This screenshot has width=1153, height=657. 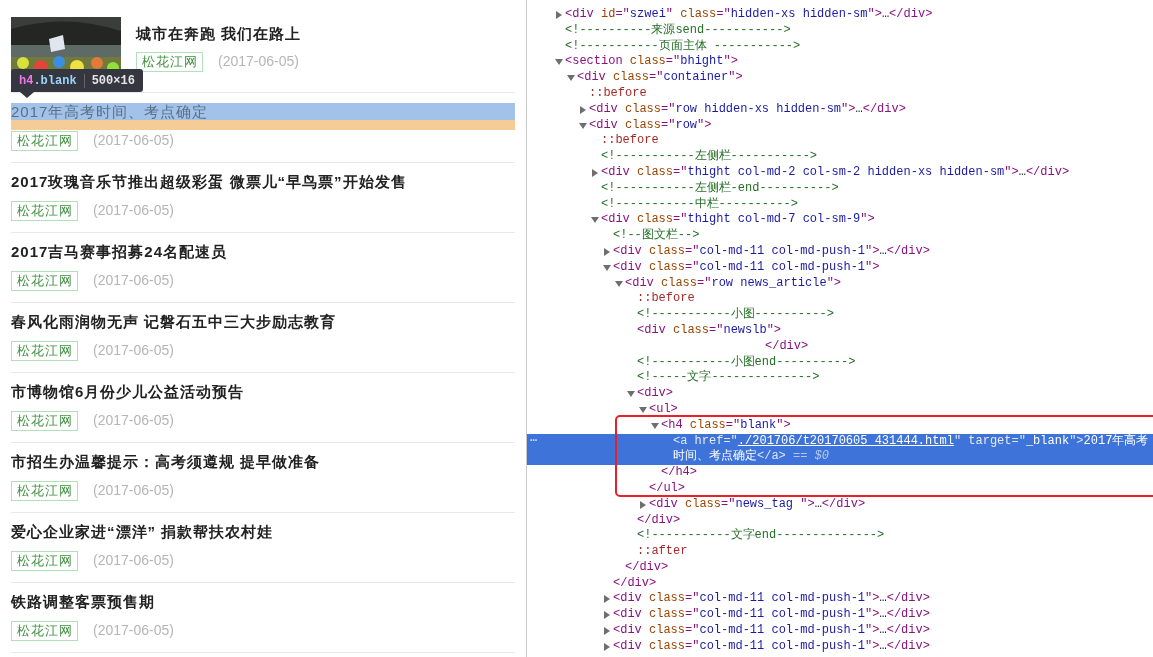 What do you see at coordinates (911, 449) in the screenshot?
I see `selected-element-markup: <a href="./201706/t20170605_431444.html" target="_blank">2017年高考时间、考点确定</a> == $0` at bounding box center [911, 449].